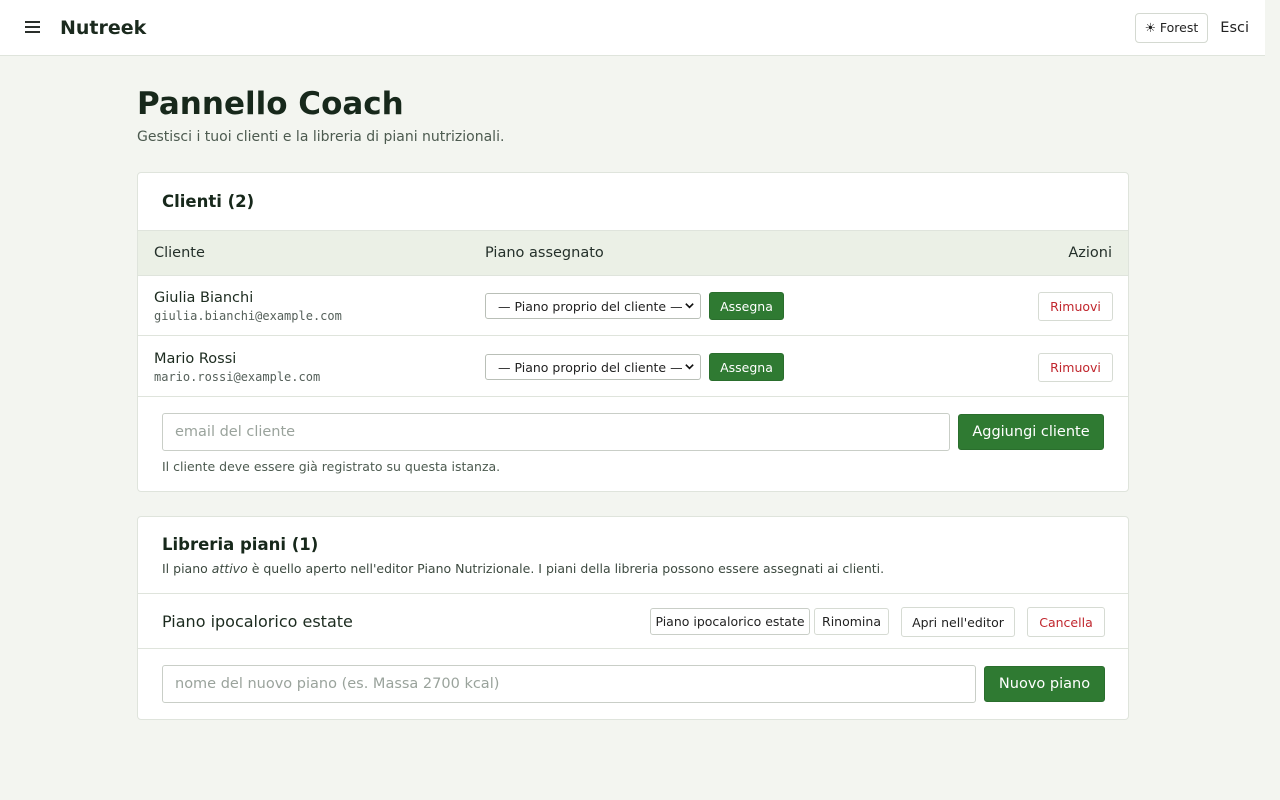 The image size is (1280, 800). I want to click on column-header-plan: Piano assegnato, so click(544, 253).